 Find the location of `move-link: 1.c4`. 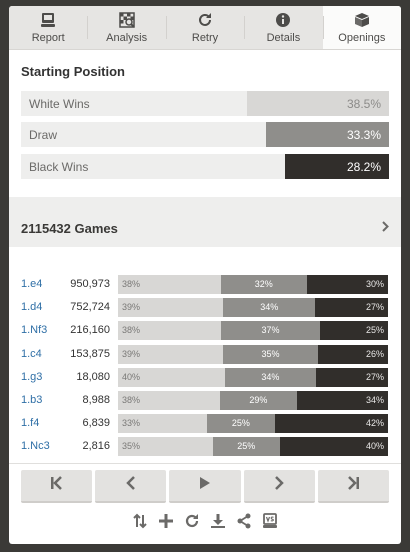

move-link: 1.c4 is located at coordinates (31, 354).